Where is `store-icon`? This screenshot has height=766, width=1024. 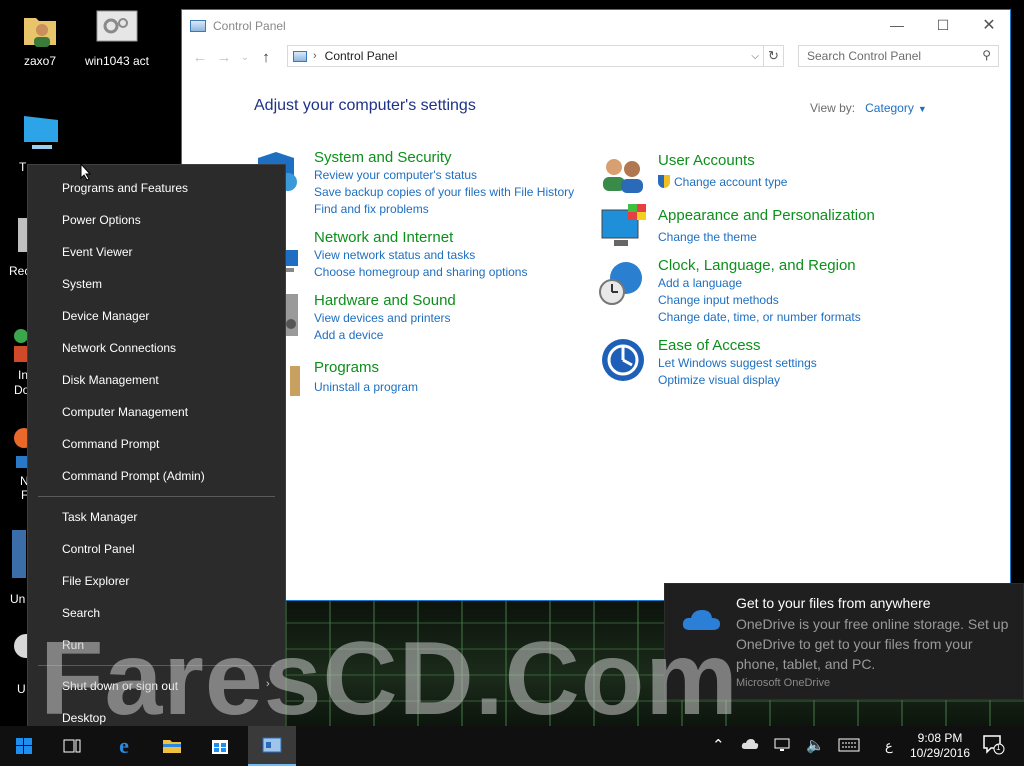
store-icon is located at coordinates (220, 747).